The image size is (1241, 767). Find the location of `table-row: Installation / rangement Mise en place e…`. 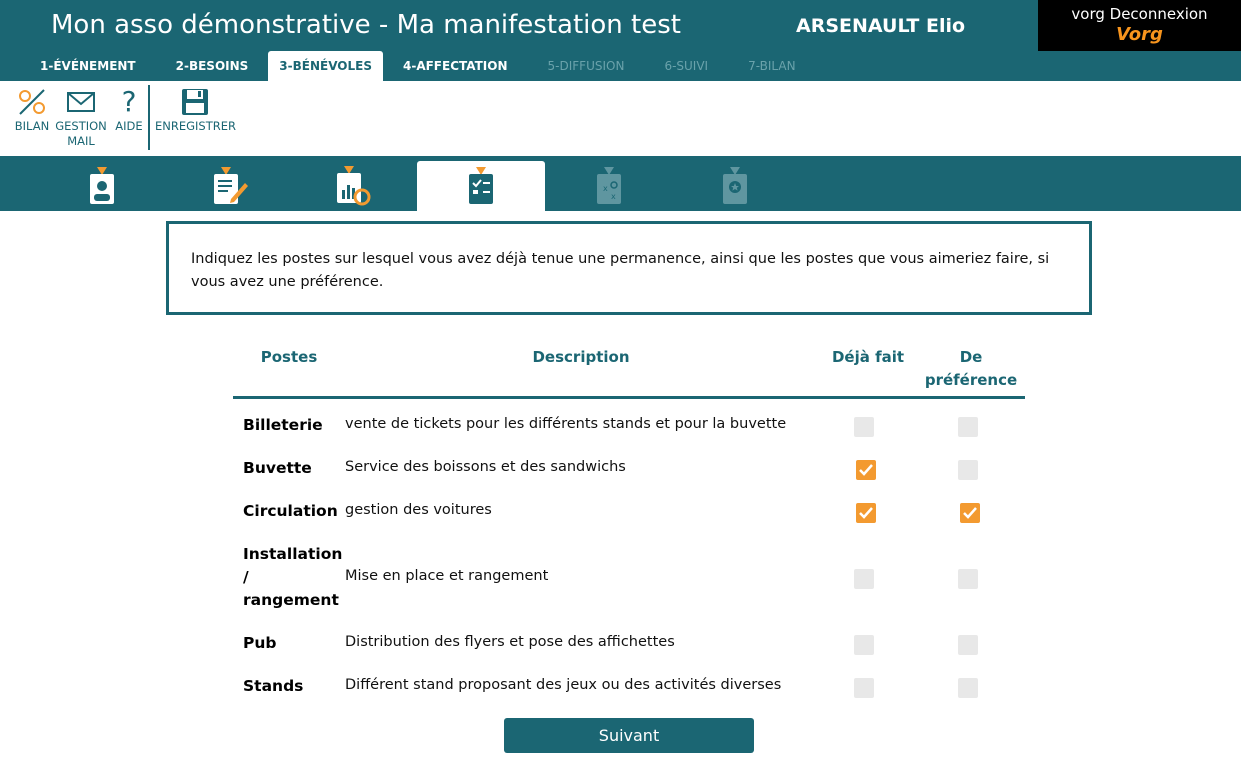

table-row: Installation / rangement Mise en place e… is located at coordinates (629, 578).